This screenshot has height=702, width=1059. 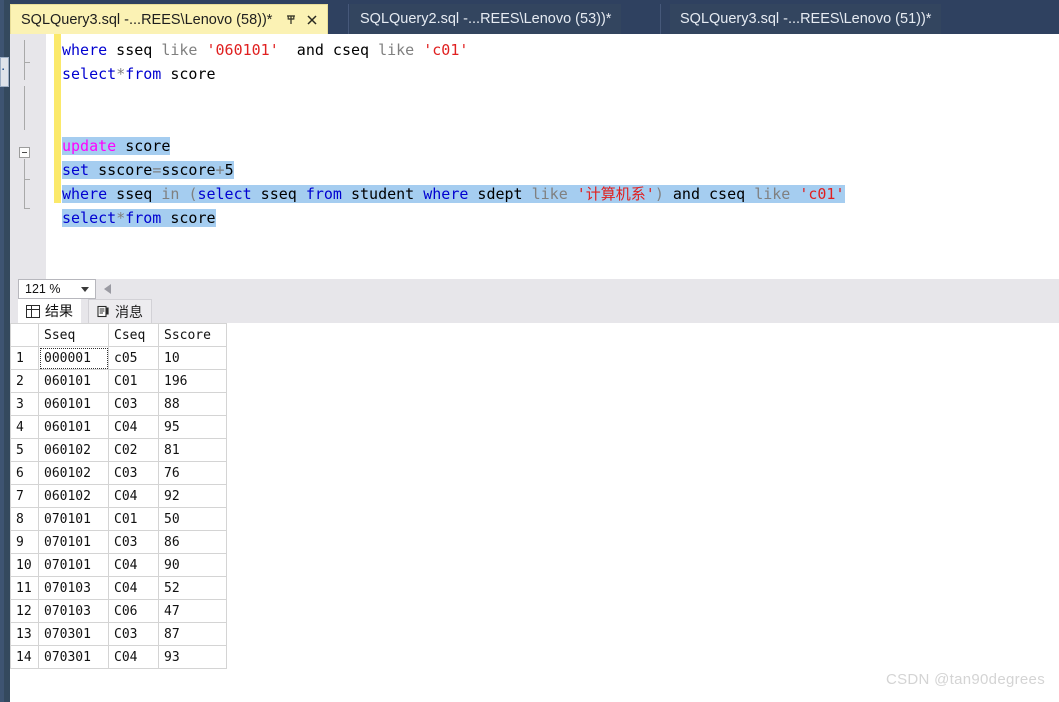 I want to click on column-header-sscore: Sscore, so click(x=192, y=335).